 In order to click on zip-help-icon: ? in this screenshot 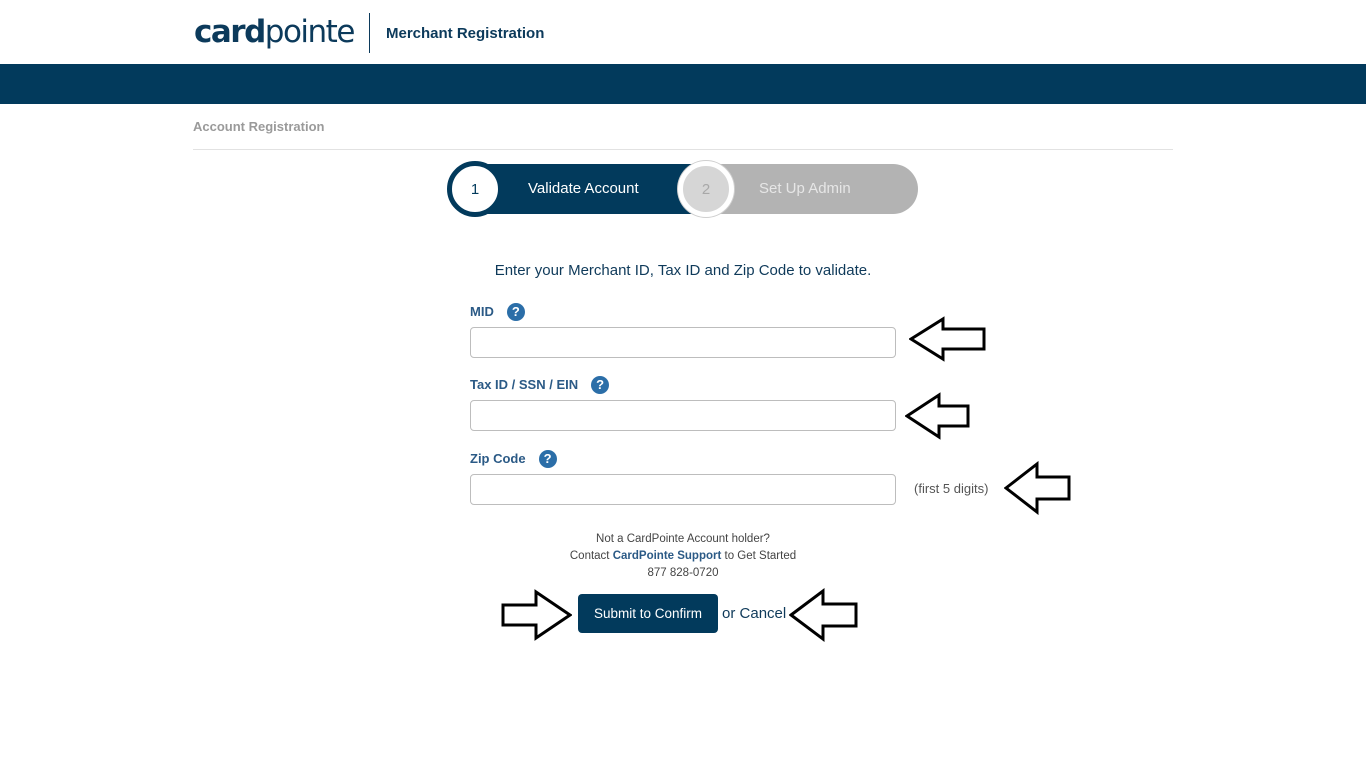, I will do `click(547, 459)`.